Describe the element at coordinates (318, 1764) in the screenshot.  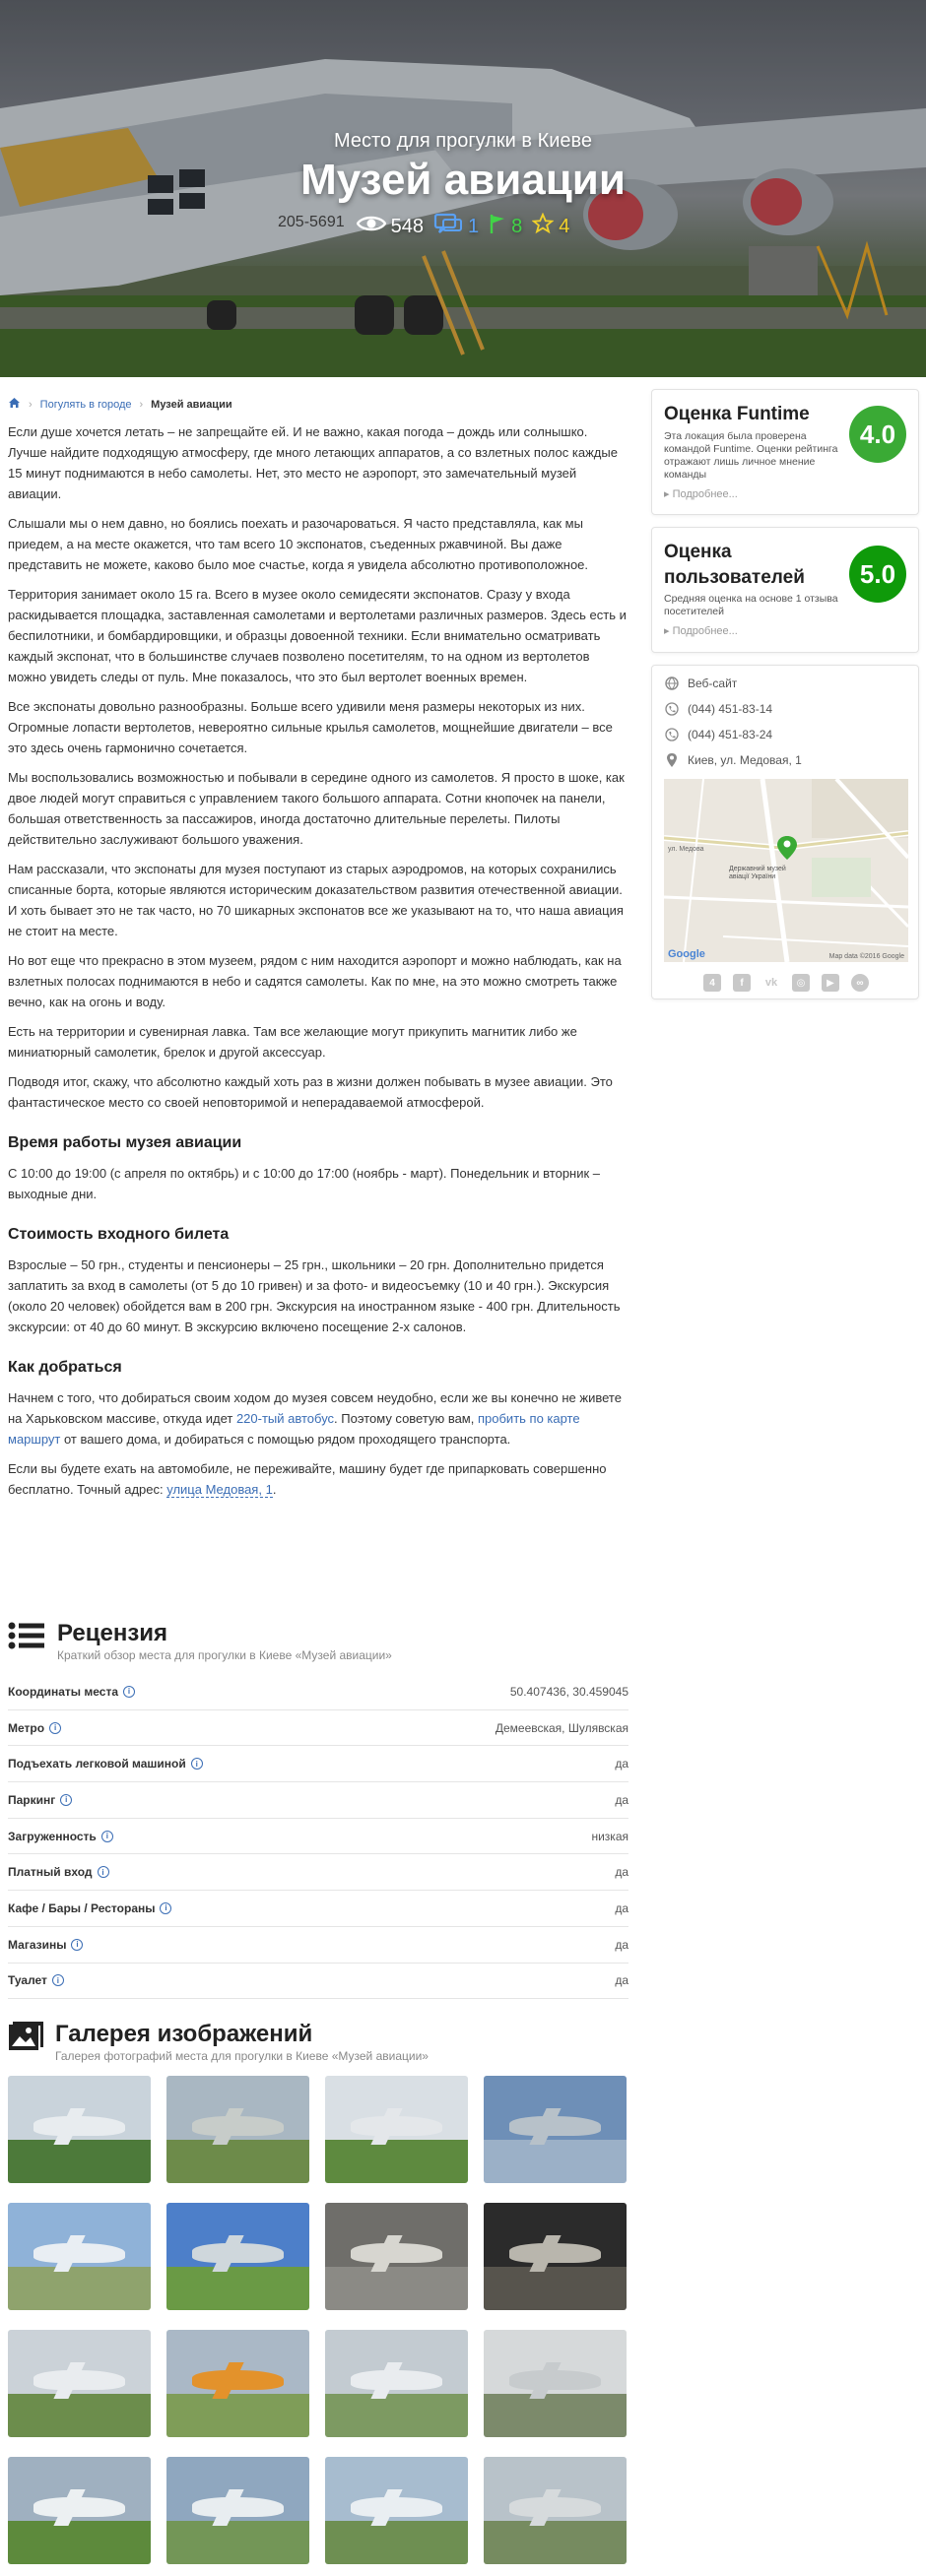
I see `review-row: Подъехать легковой машиной i да` at that location.